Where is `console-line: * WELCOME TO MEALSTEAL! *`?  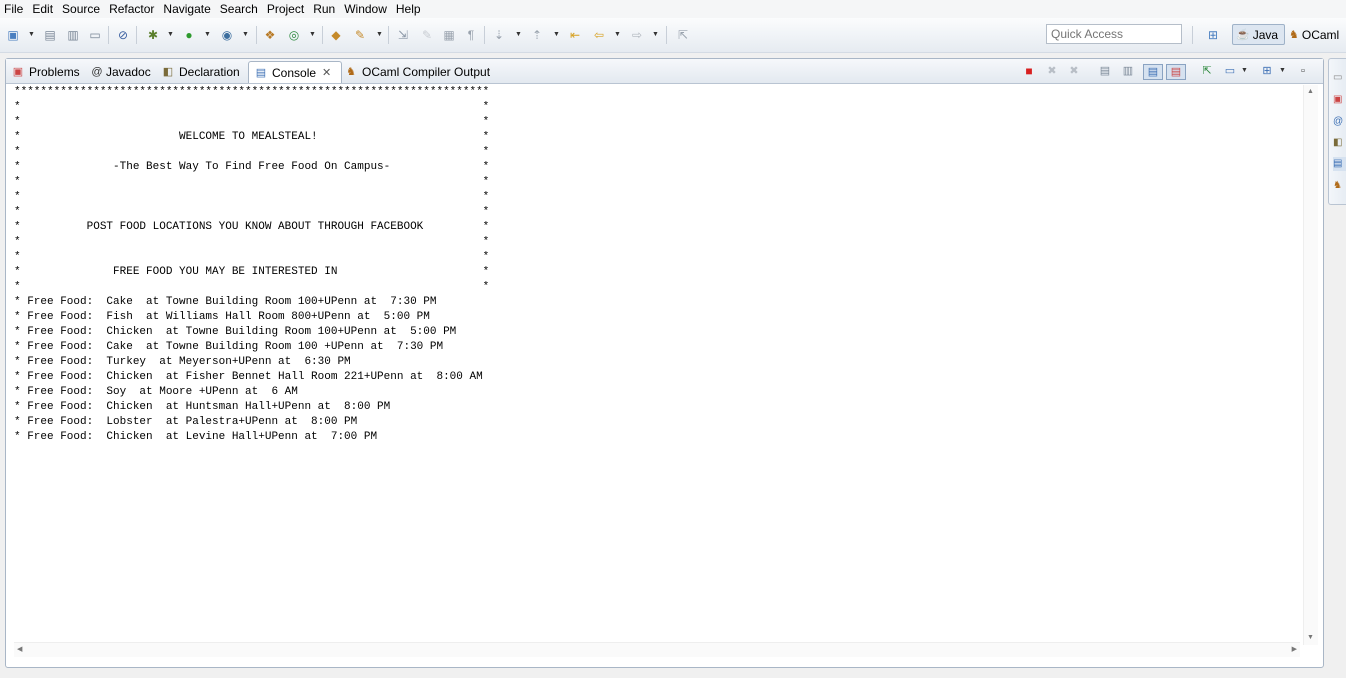 console-line: * WELCOME TO MEALSTEAL! * is located at coordinates (252, 137).